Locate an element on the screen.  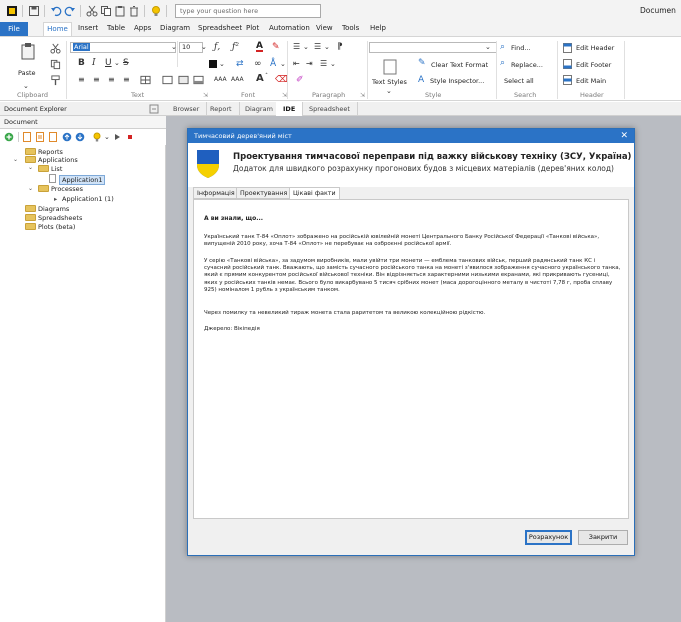
run-icon is located at coordinates (117, 137).